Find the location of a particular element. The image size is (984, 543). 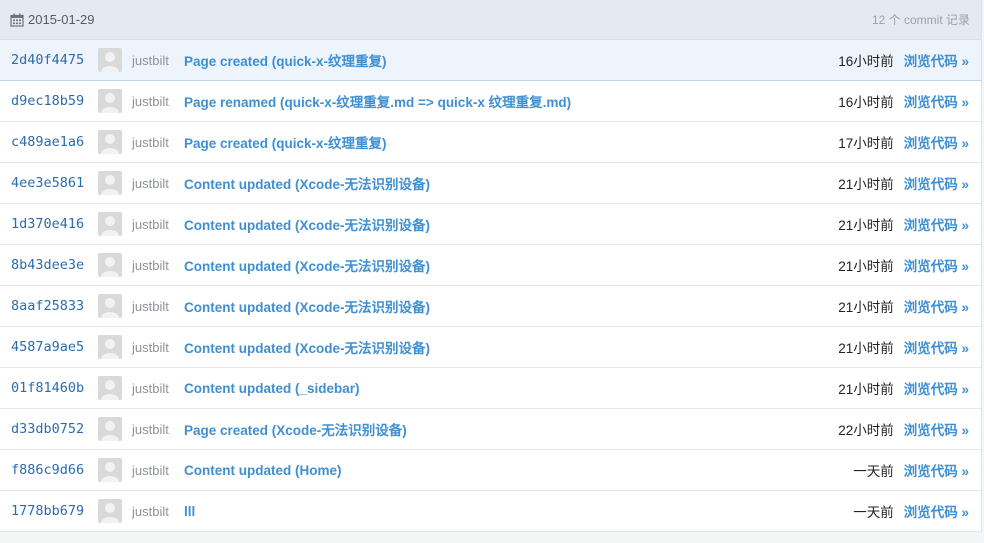

commit-count: 12 个 commit 记录 is located at coordinates (920, 20).